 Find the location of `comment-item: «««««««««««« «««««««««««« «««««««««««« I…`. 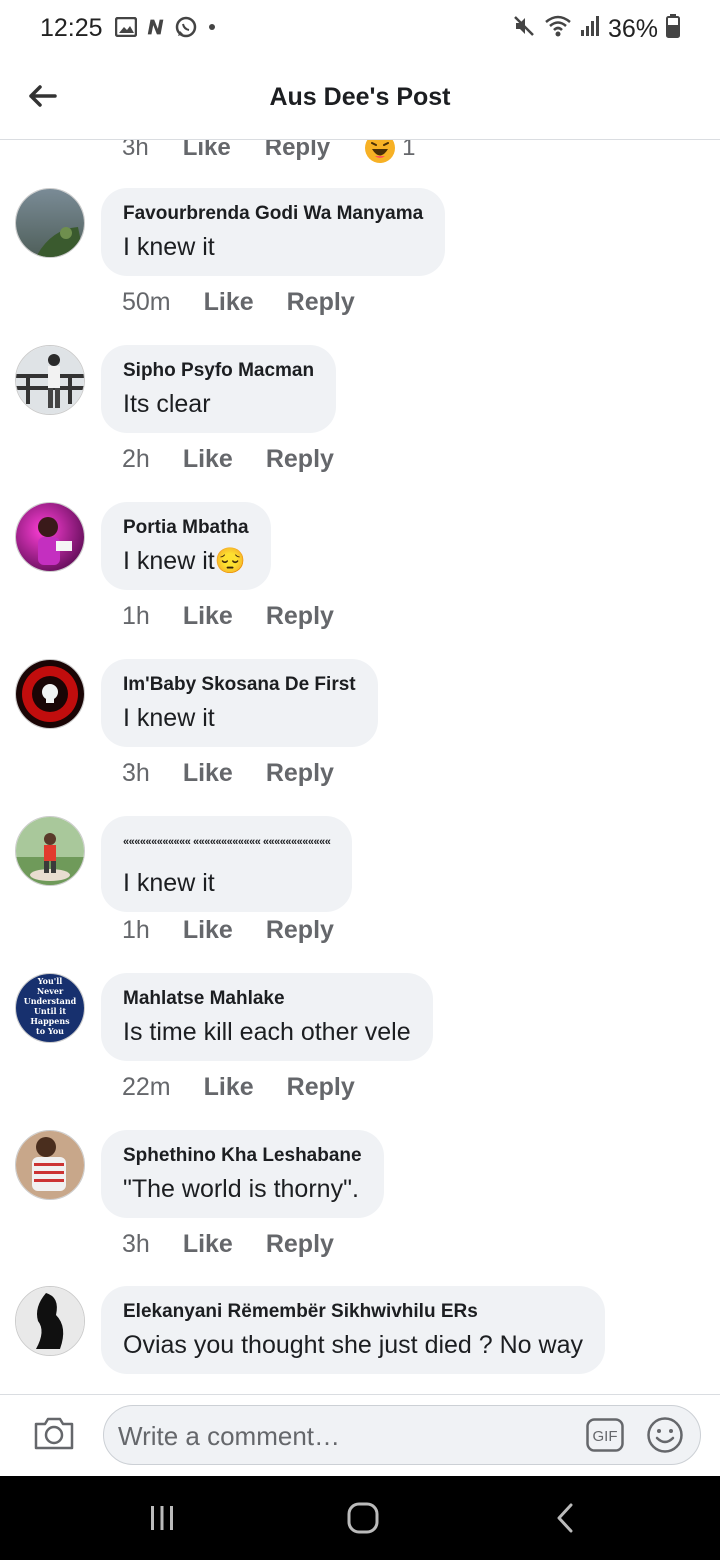

comment-item: «««««««««««« «««««««««««« «««««««««««« I… is located at coordinates (360, 894).